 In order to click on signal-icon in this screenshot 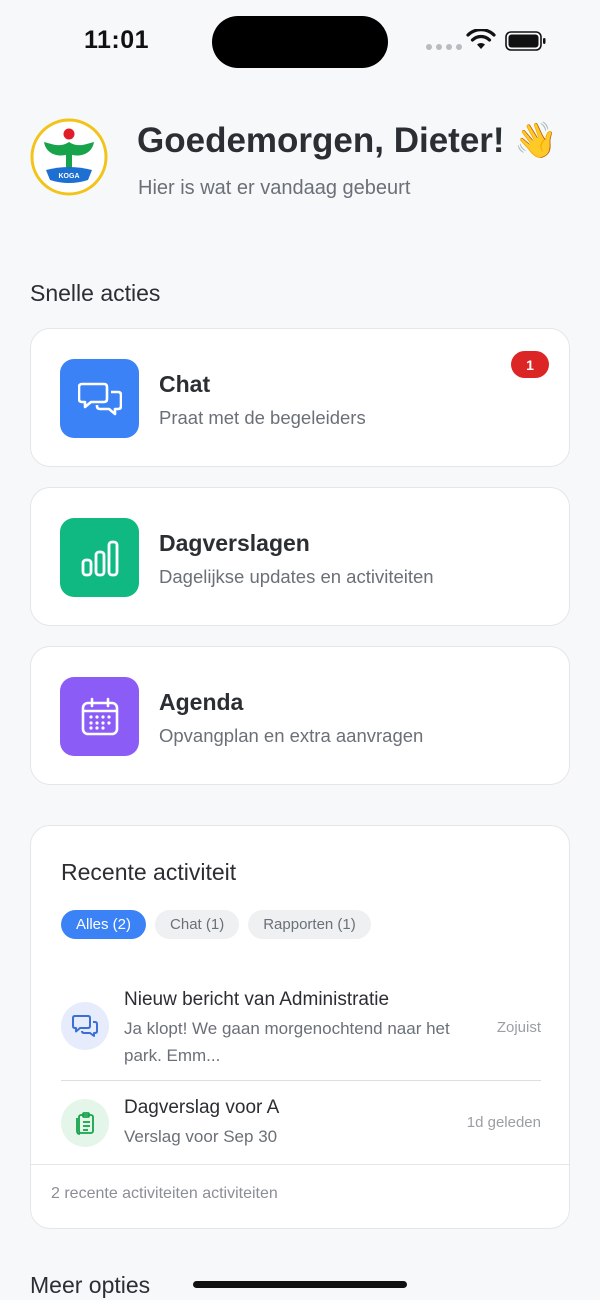, I will do `click(444, 47)`.